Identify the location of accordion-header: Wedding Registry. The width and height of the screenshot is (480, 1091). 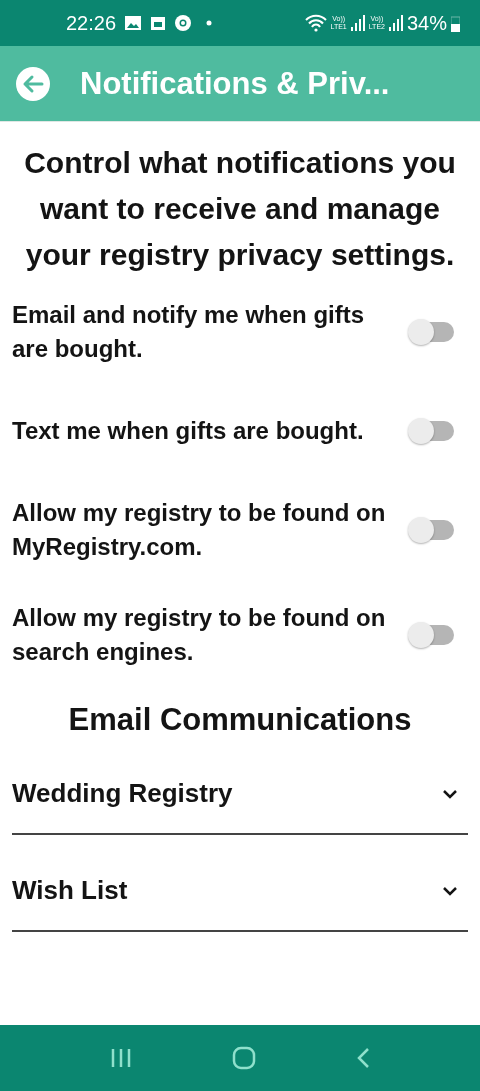
(240, 803).